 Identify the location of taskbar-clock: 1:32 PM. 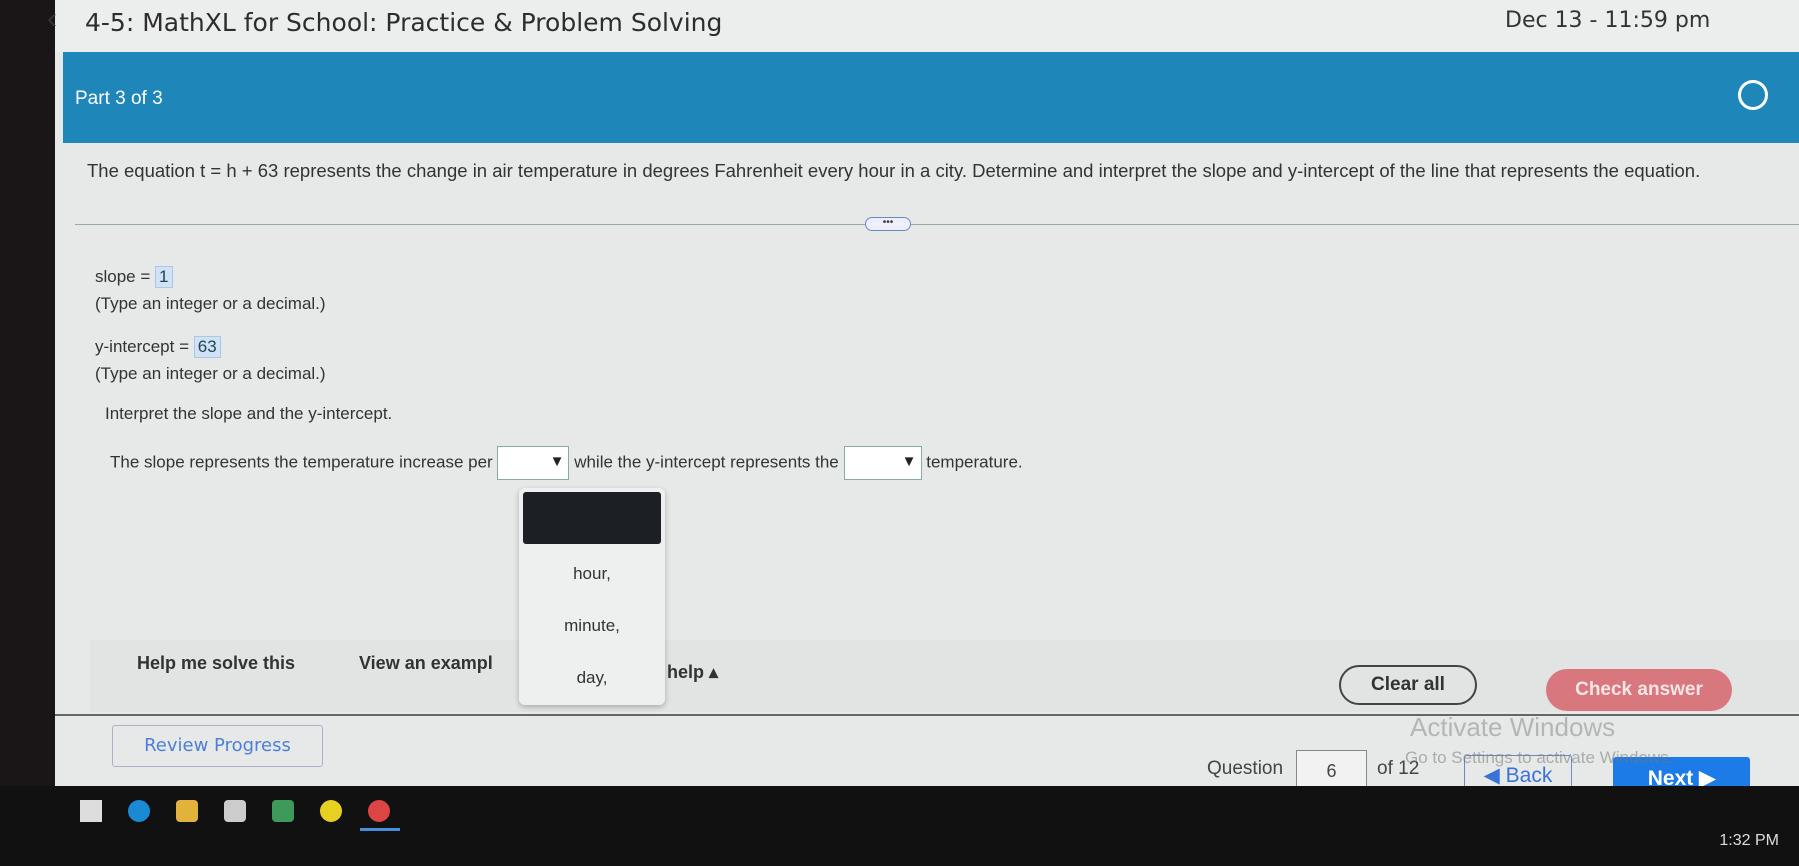
(1749, 841).